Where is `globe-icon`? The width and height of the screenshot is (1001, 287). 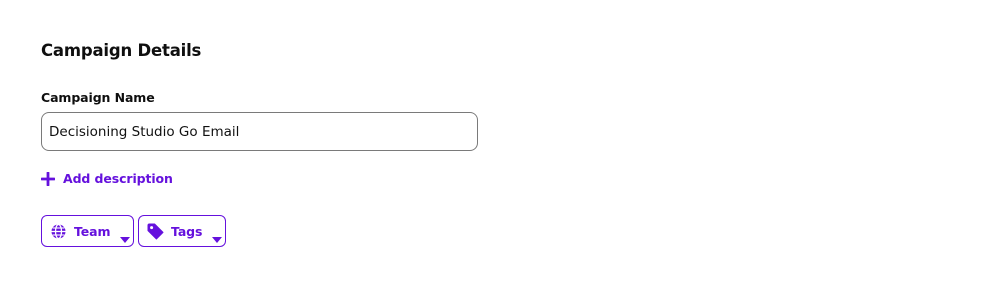 globe-icon is located at coordinates (58, 231).